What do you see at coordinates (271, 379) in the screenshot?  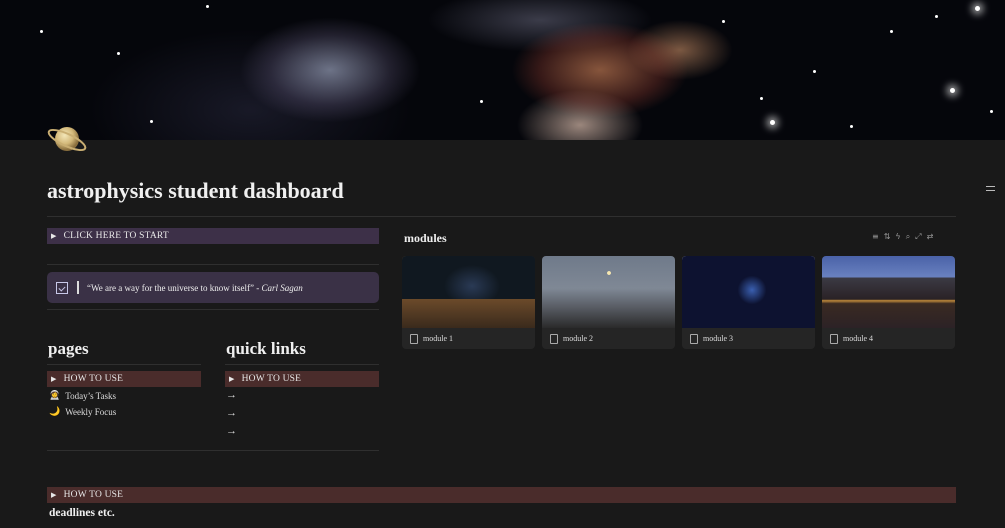 I see `quick-links-toggle-label: HOW TO USE` at bounding box center [271, 379].